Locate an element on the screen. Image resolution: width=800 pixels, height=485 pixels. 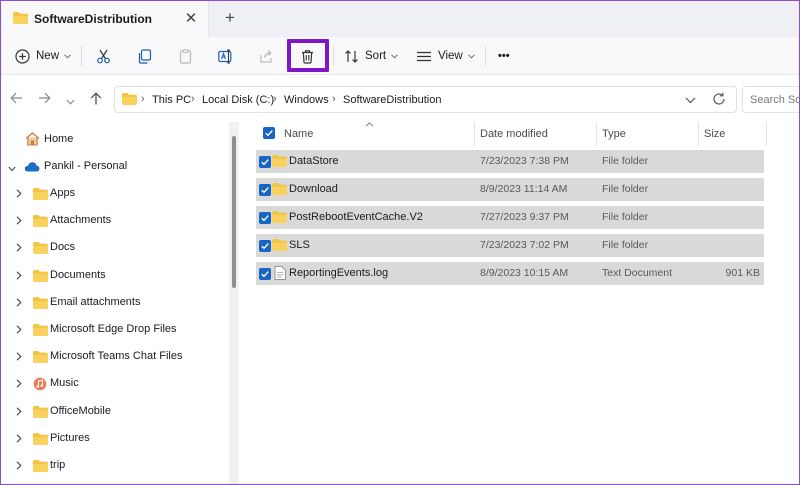
view-label: View is located at coordinates (450, 56).